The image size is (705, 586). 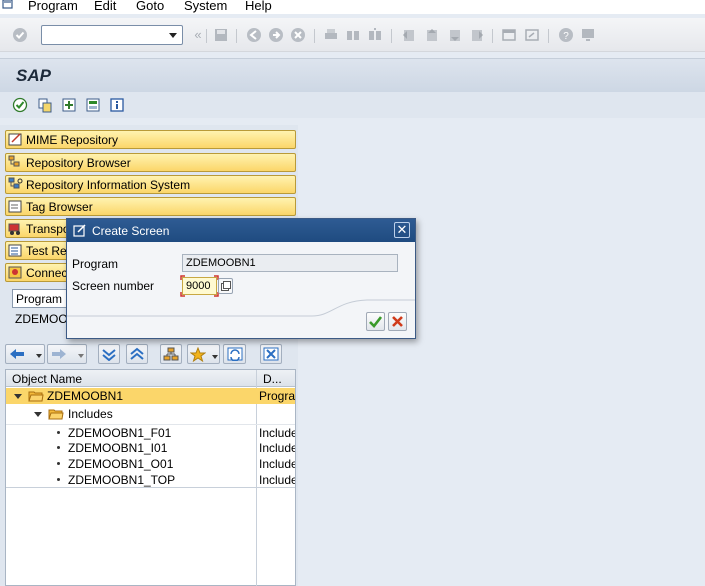 I want to click on create-session-icon, so click(x=509, y=35).